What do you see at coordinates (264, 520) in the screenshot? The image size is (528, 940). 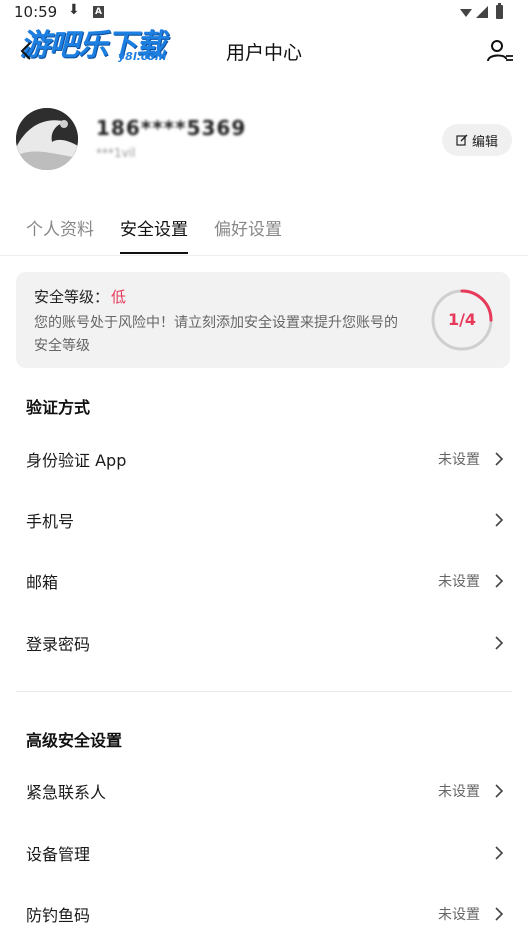 I see `row-phone: 手机号` at bounding box center [264, 520].